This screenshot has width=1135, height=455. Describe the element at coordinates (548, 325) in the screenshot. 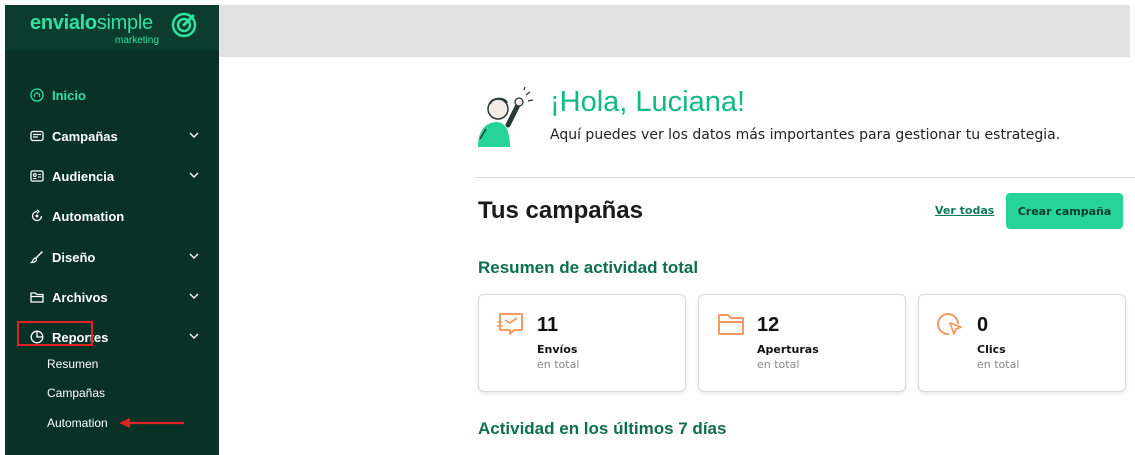

I see `stat-value: 11` at that location.